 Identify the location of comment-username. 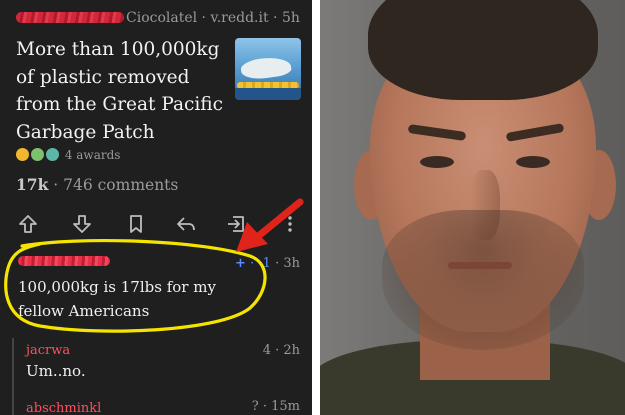
(64, 262).